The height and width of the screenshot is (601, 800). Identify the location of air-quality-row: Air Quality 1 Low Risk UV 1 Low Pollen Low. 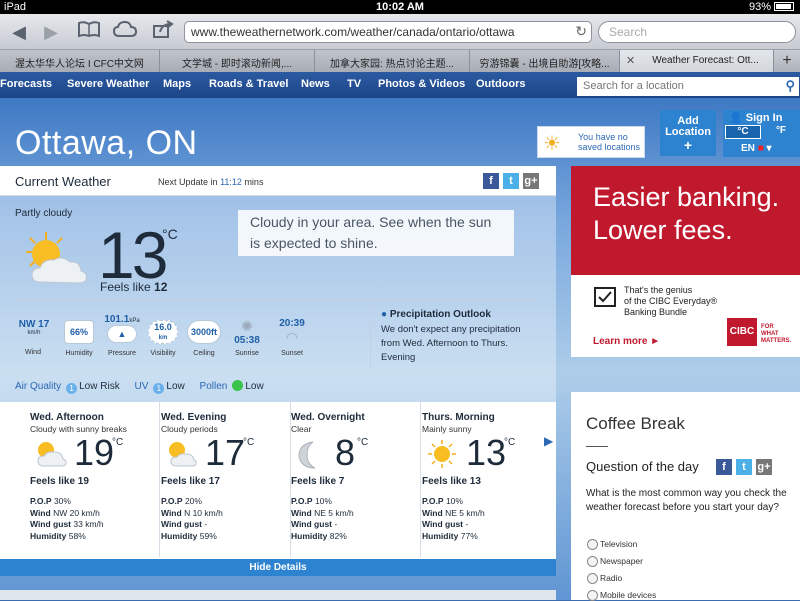
(139, 387).